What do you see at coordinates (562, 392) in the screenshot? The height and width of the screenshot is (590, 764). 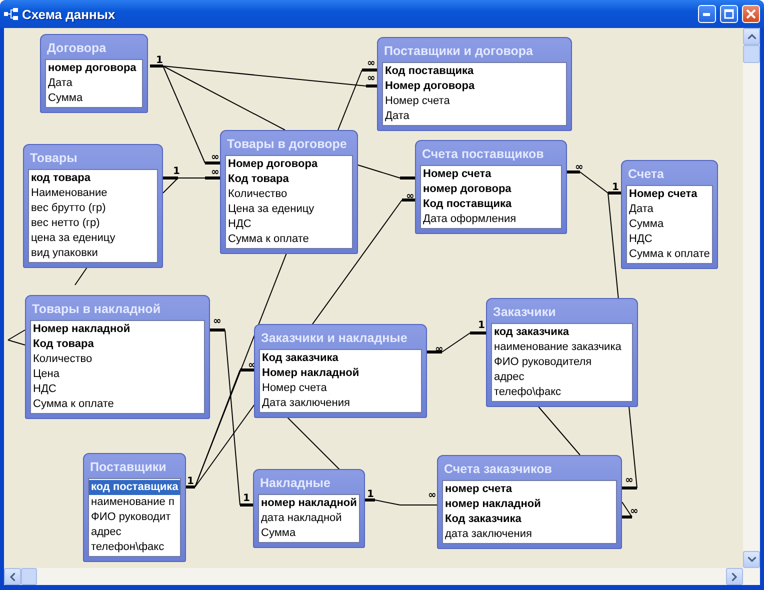 I see `field-item: телефо\факс` at bounding box center [562, 392].